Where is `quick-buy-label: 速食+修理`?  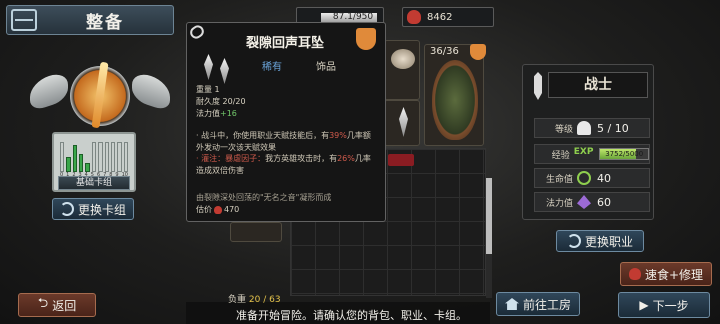
quick-buy-label: 速食+修理 is located at coordinates (674, 274).